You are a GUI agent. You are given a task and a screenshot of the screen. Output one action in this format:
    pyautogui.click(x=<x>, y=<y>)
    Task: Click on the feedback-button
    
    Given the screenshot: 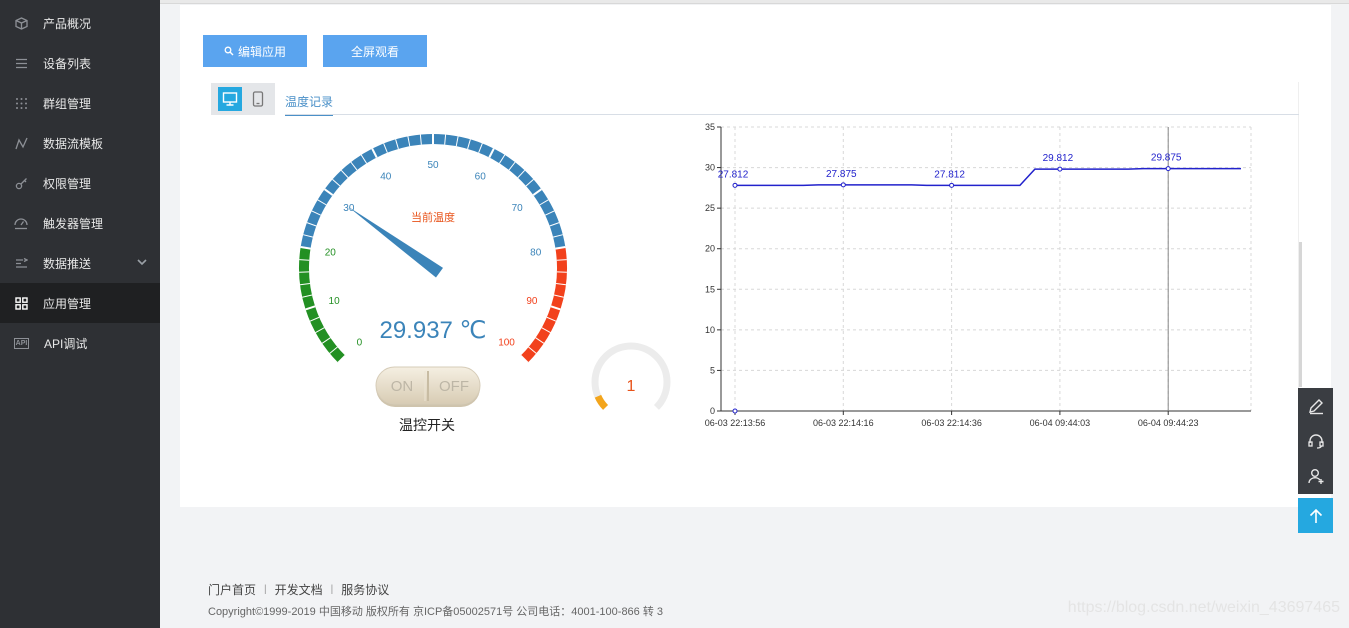 What is the action you would take?
    pyautogui.click(x=1315, y=405)
    